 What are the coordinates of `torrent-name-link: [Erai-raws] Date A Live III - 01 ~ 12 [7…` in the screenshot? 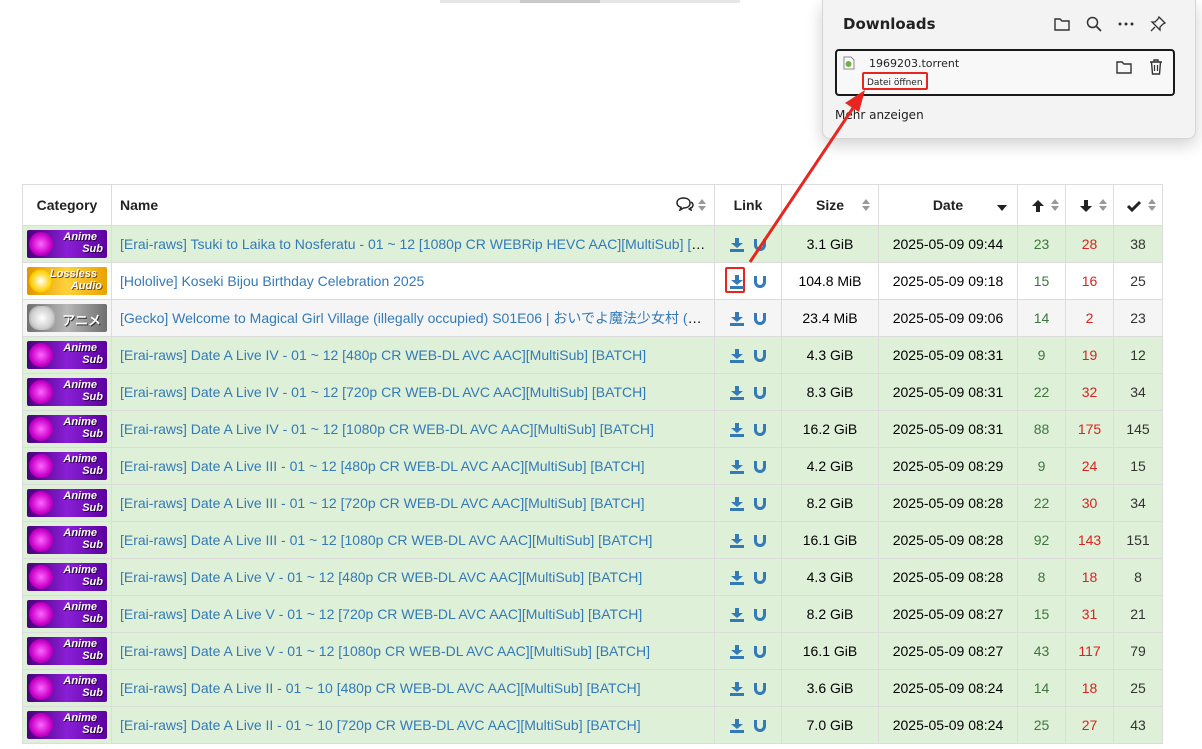 It's located at (382, 503).